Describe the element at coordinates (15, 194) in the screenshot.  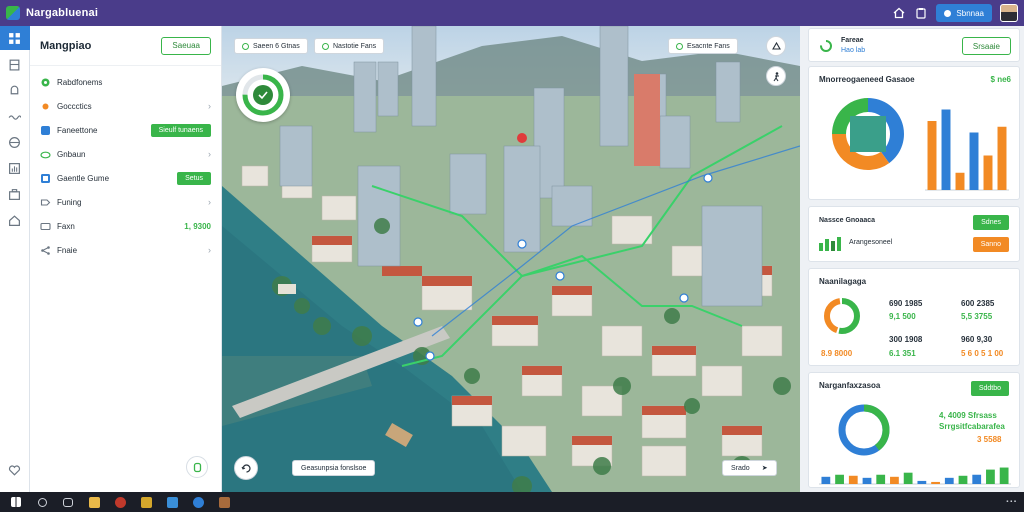
I see `rail-briefcase-icon` at that location.